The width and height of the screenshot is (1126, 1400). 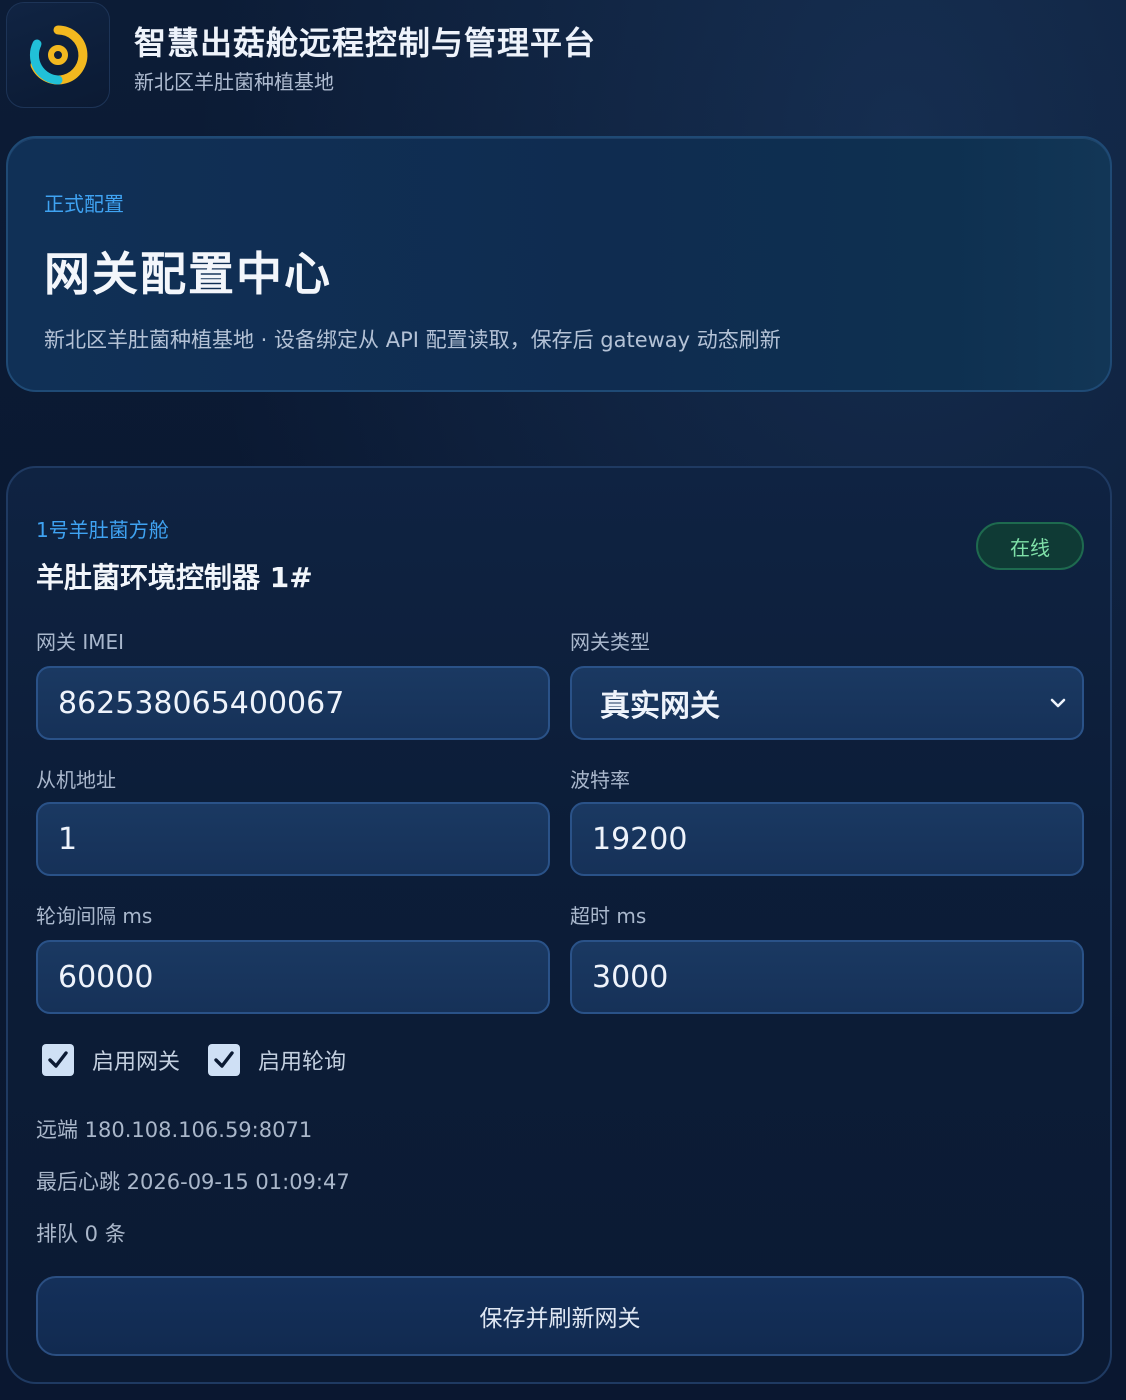 What do you see at coordinates (80, 642) in the screenshot?
I see `imei-label: 网关 IMEI` at bounding box center [80, 642].